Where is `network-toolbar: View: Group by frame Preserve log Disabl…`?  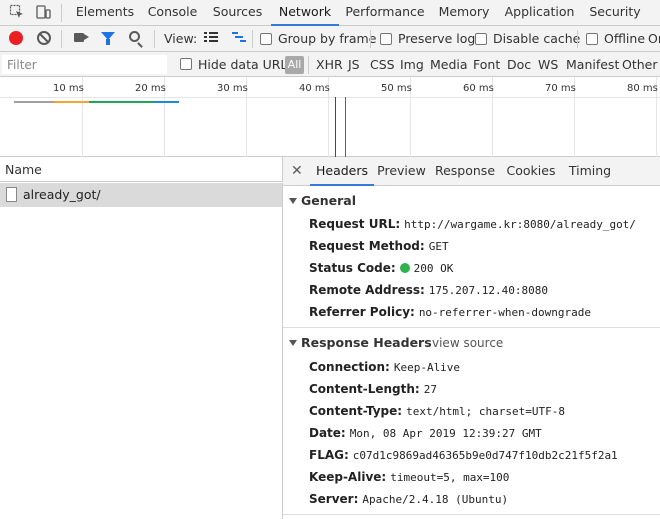
network-toolbar: View: Group by frame Preserve log Disabl… is located at coordinates (330, 39).